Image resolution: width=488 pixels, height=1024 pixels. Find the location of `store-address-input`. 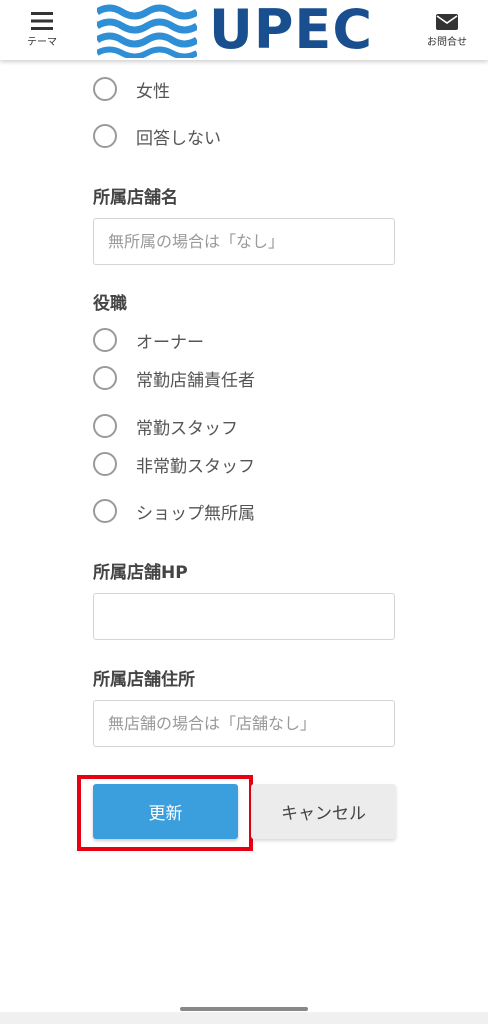

store-address-input is located at coordinates (244, 723).